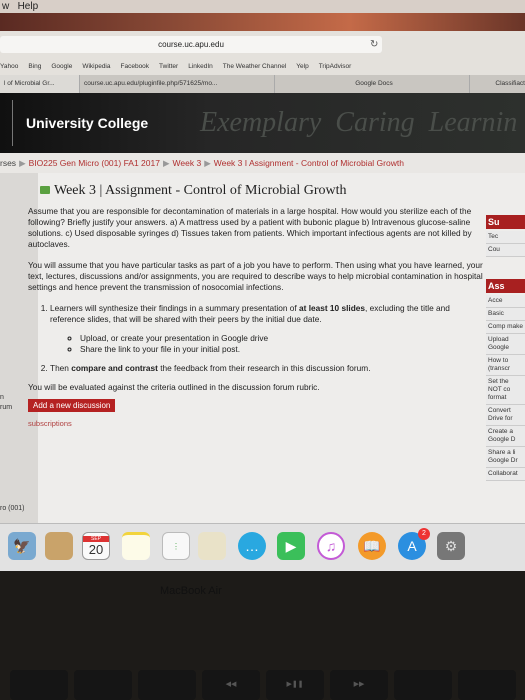 The image size is (525, 700). Describe the element at coordinates (505, 436) in the screenshot. I see `sidebar-link: Create a Google D` at that location.